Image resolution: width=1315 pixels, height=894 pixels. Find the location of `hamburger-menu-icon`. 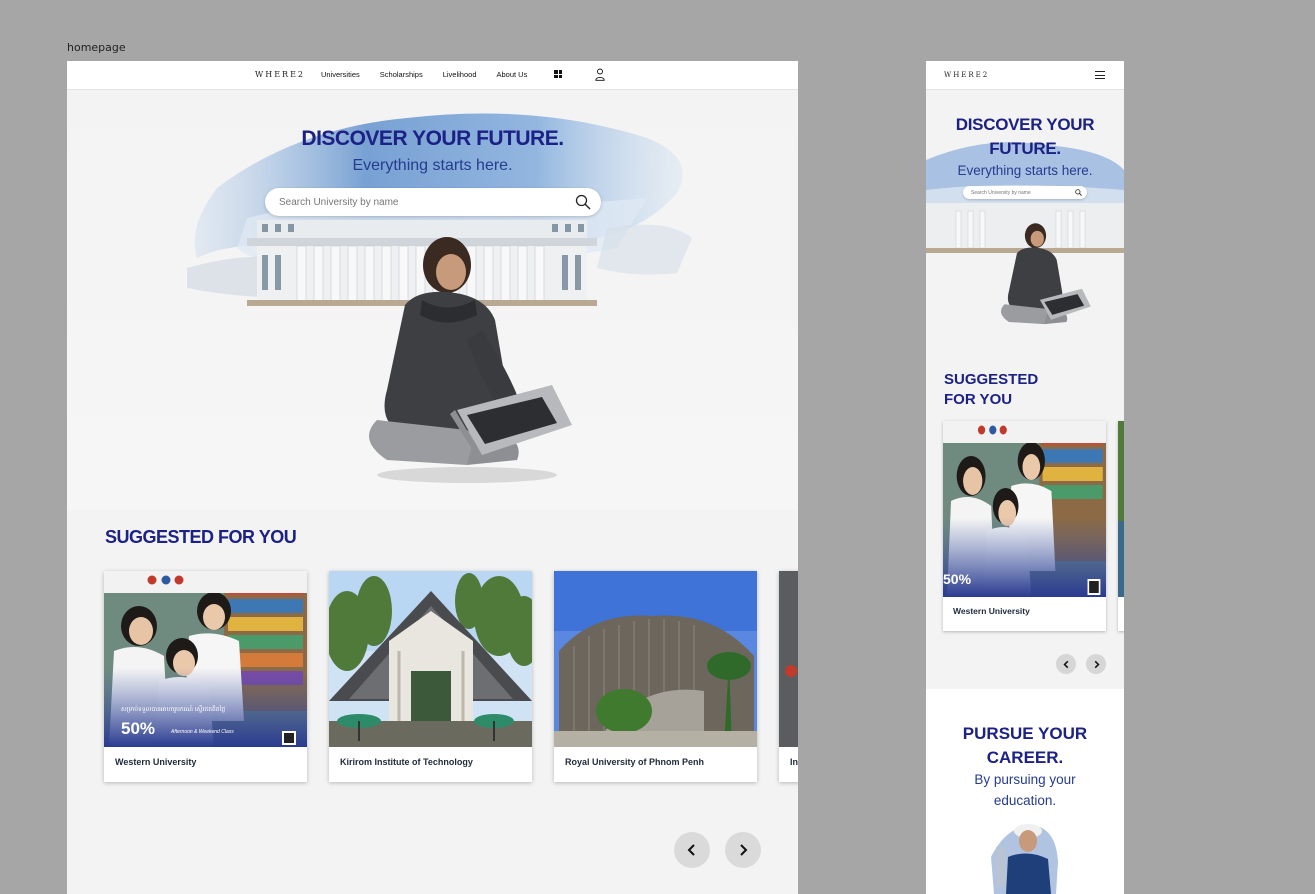

hamburger-menu-icon is located at coordinates (1100, 75).